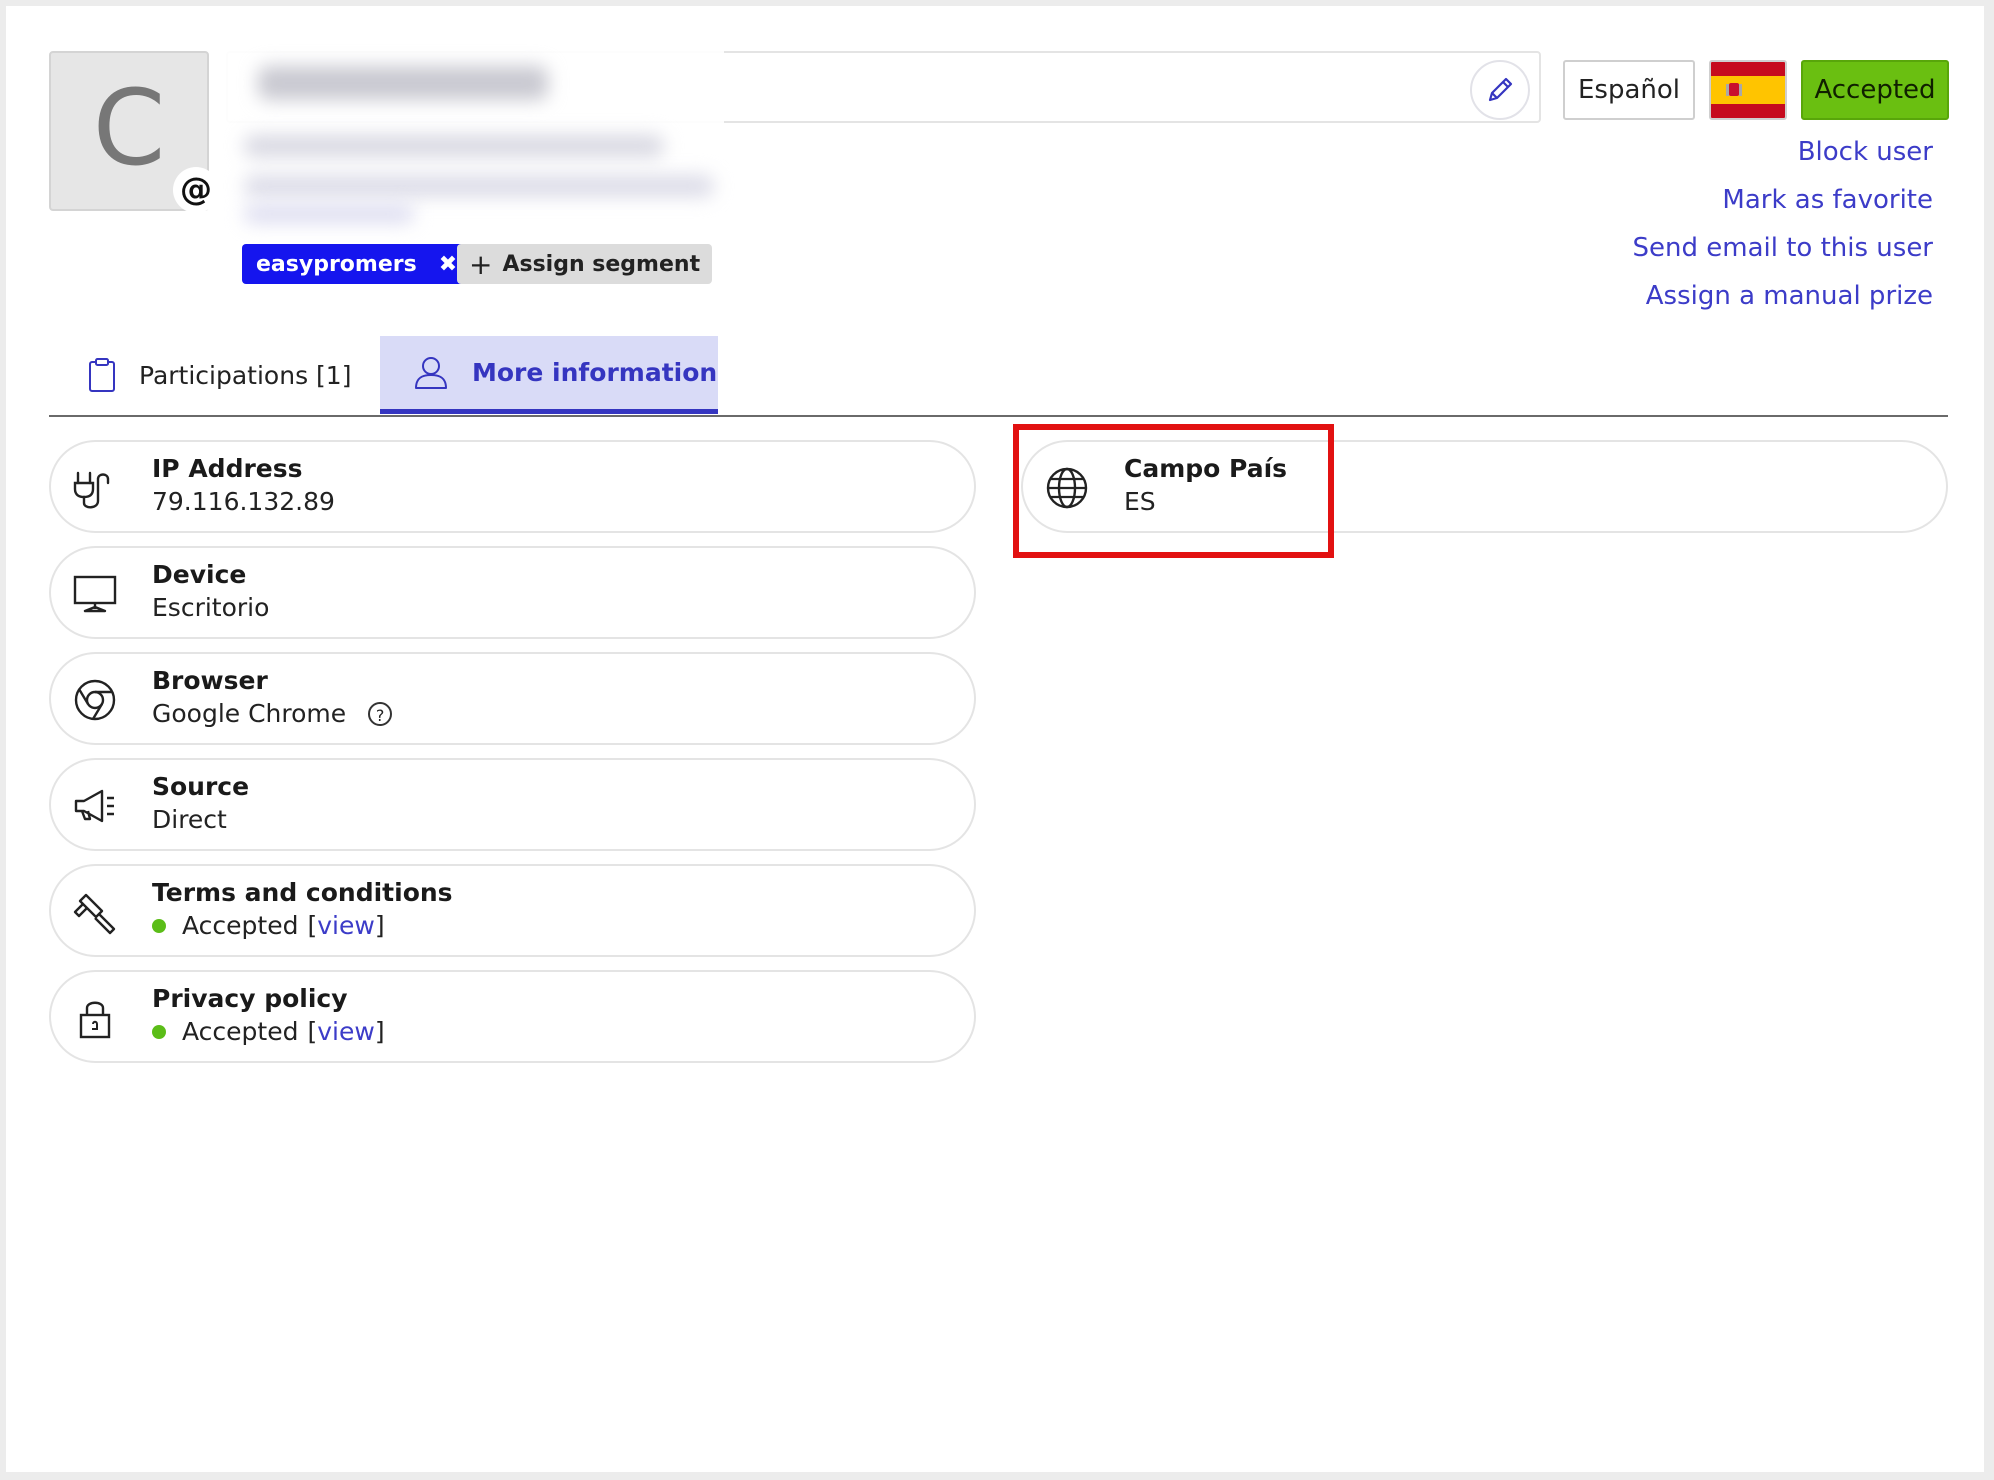 This screenshot has width=1994, height=1480. What do you see at coordinates (1783, 248) in the screenshot?
I see `send-email-link: Send email to this user` at bounding box center [1783, 248].